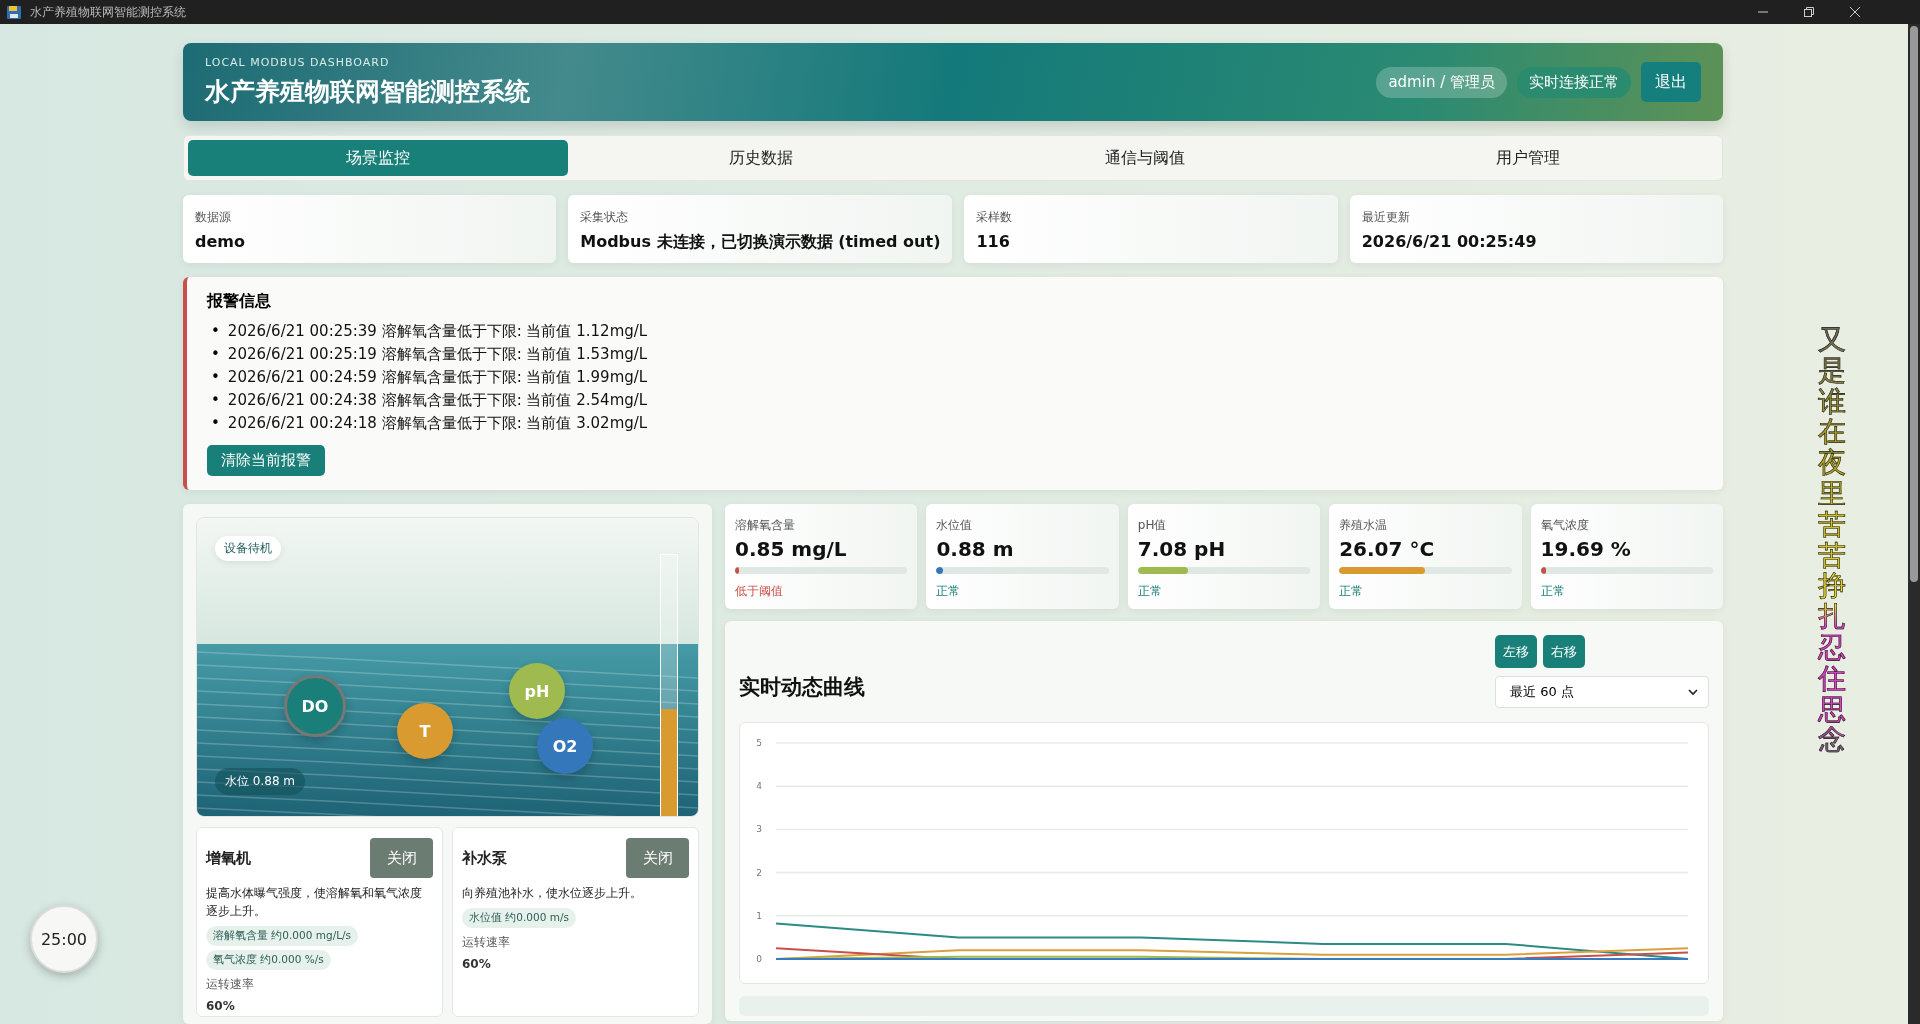  Describe the element at coordinates (1386, 217) in the screenshot. I see `info-label: 最近更新` at that location.